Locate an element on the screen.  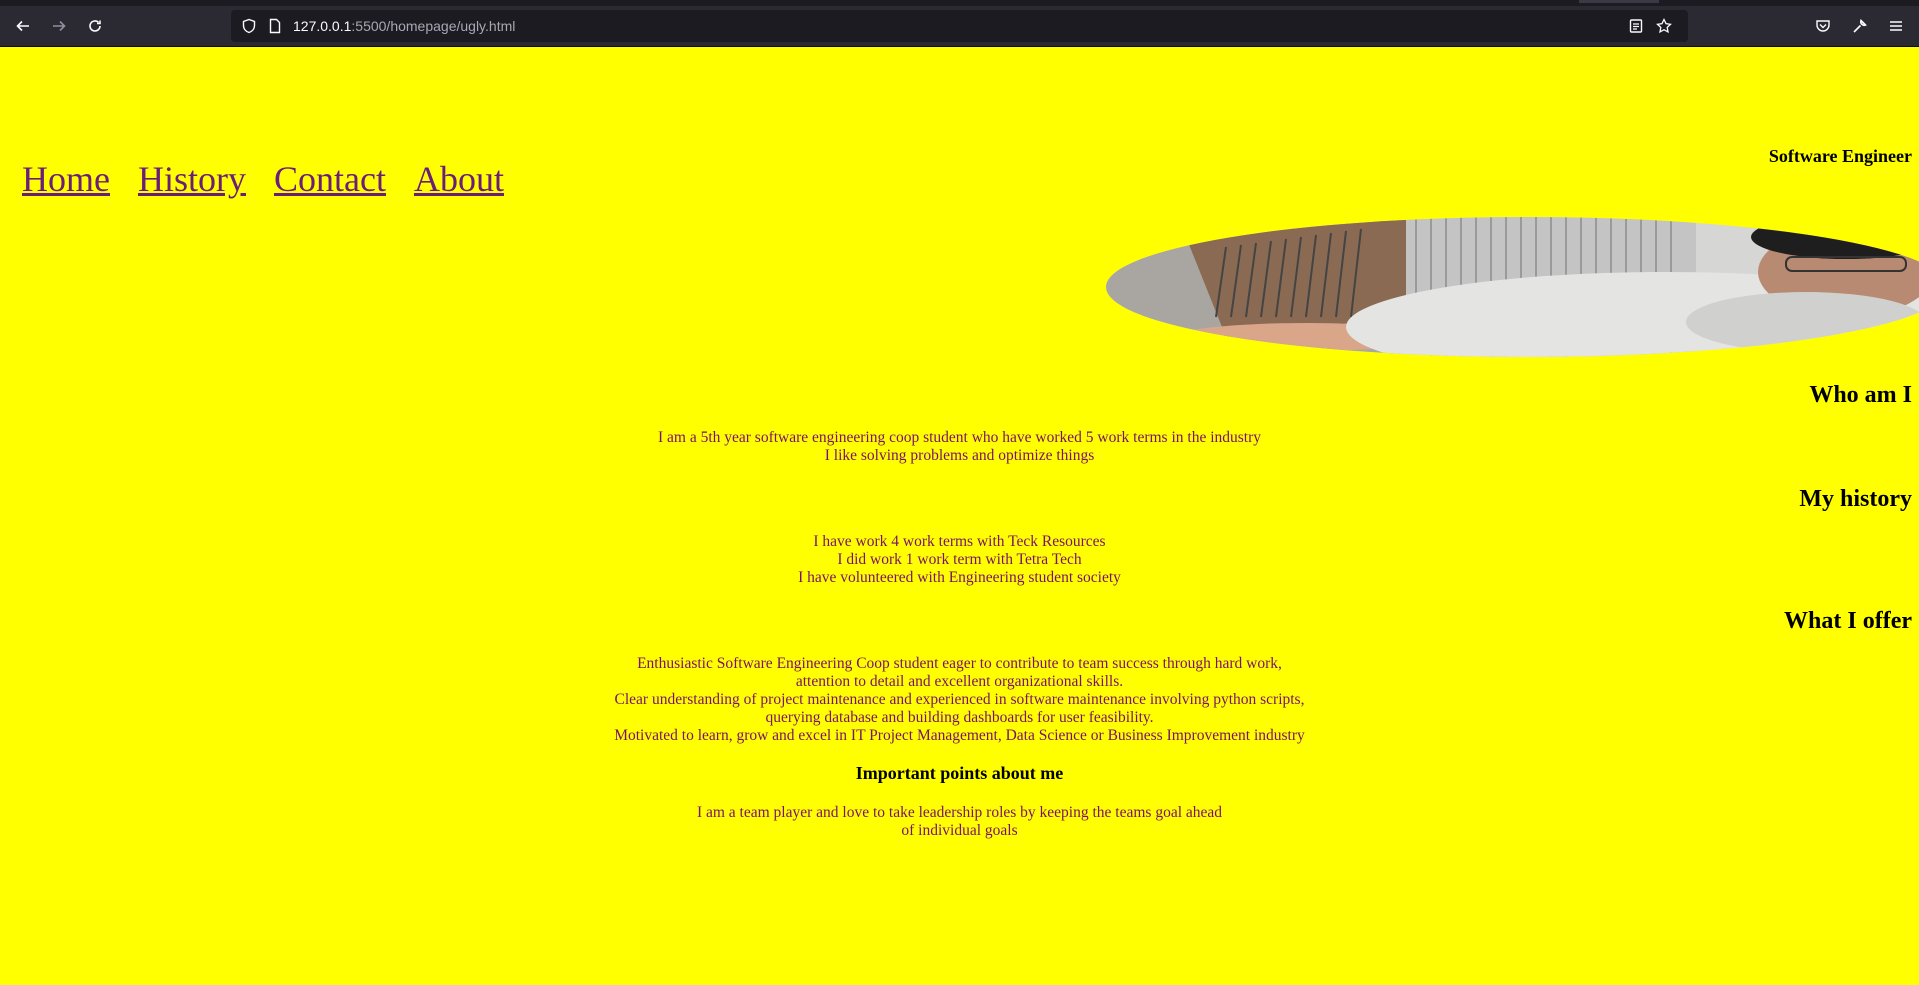
my-history-heading: My history is located at coordinates (1855, 499).